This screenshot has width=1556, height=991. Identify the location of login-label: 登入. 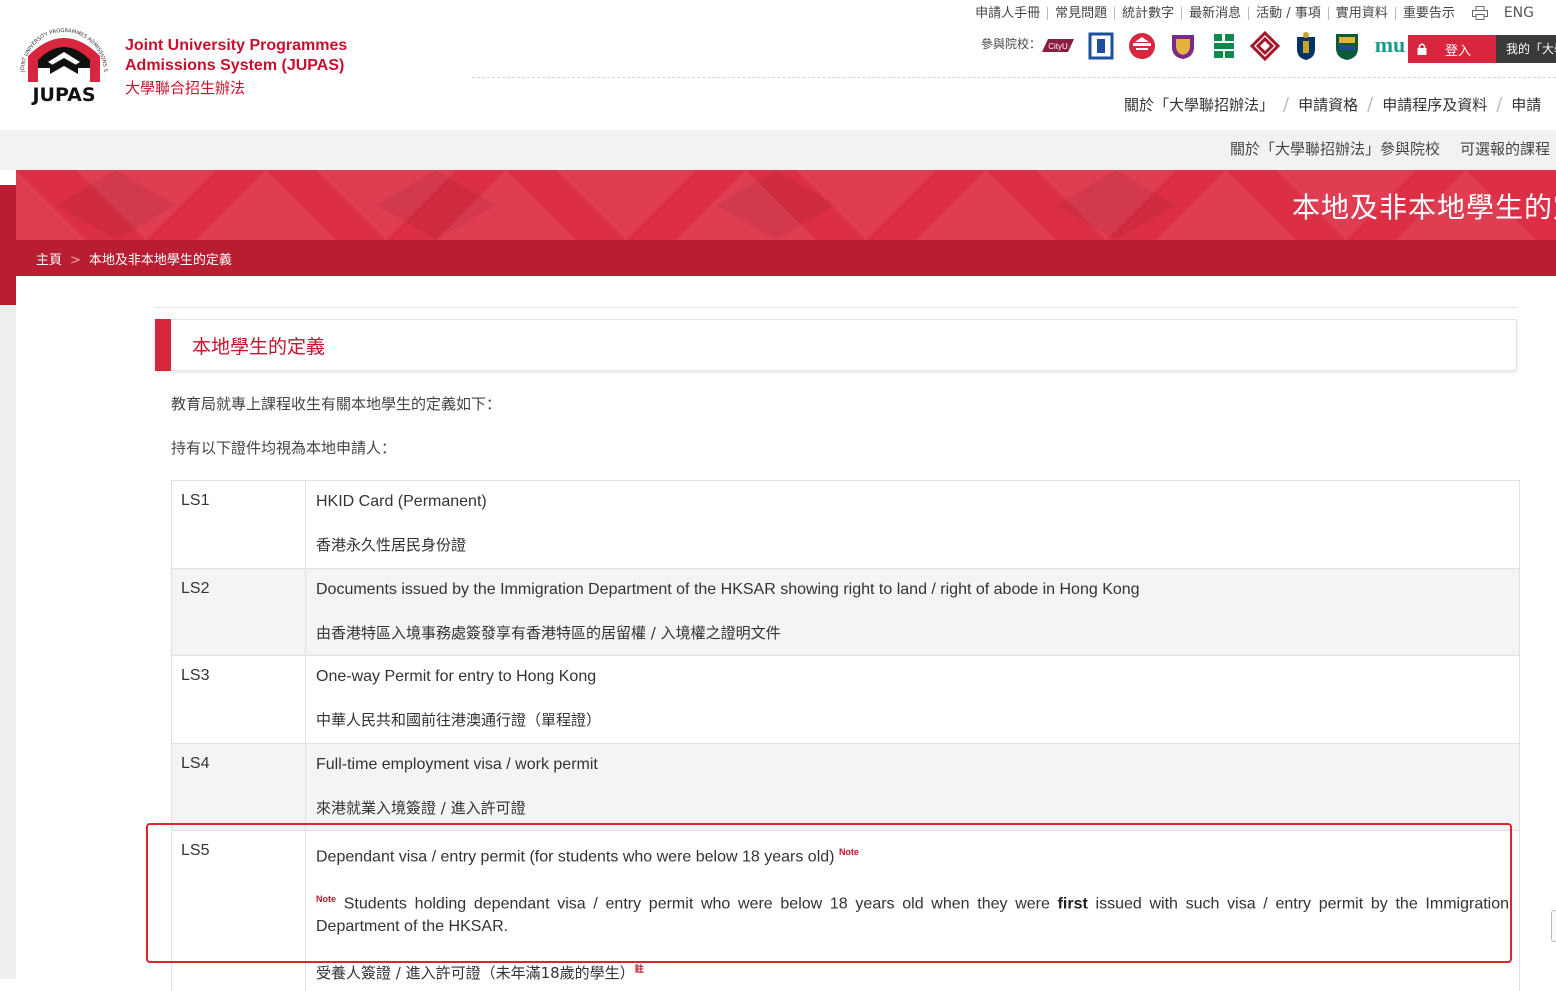
(1458, 51).